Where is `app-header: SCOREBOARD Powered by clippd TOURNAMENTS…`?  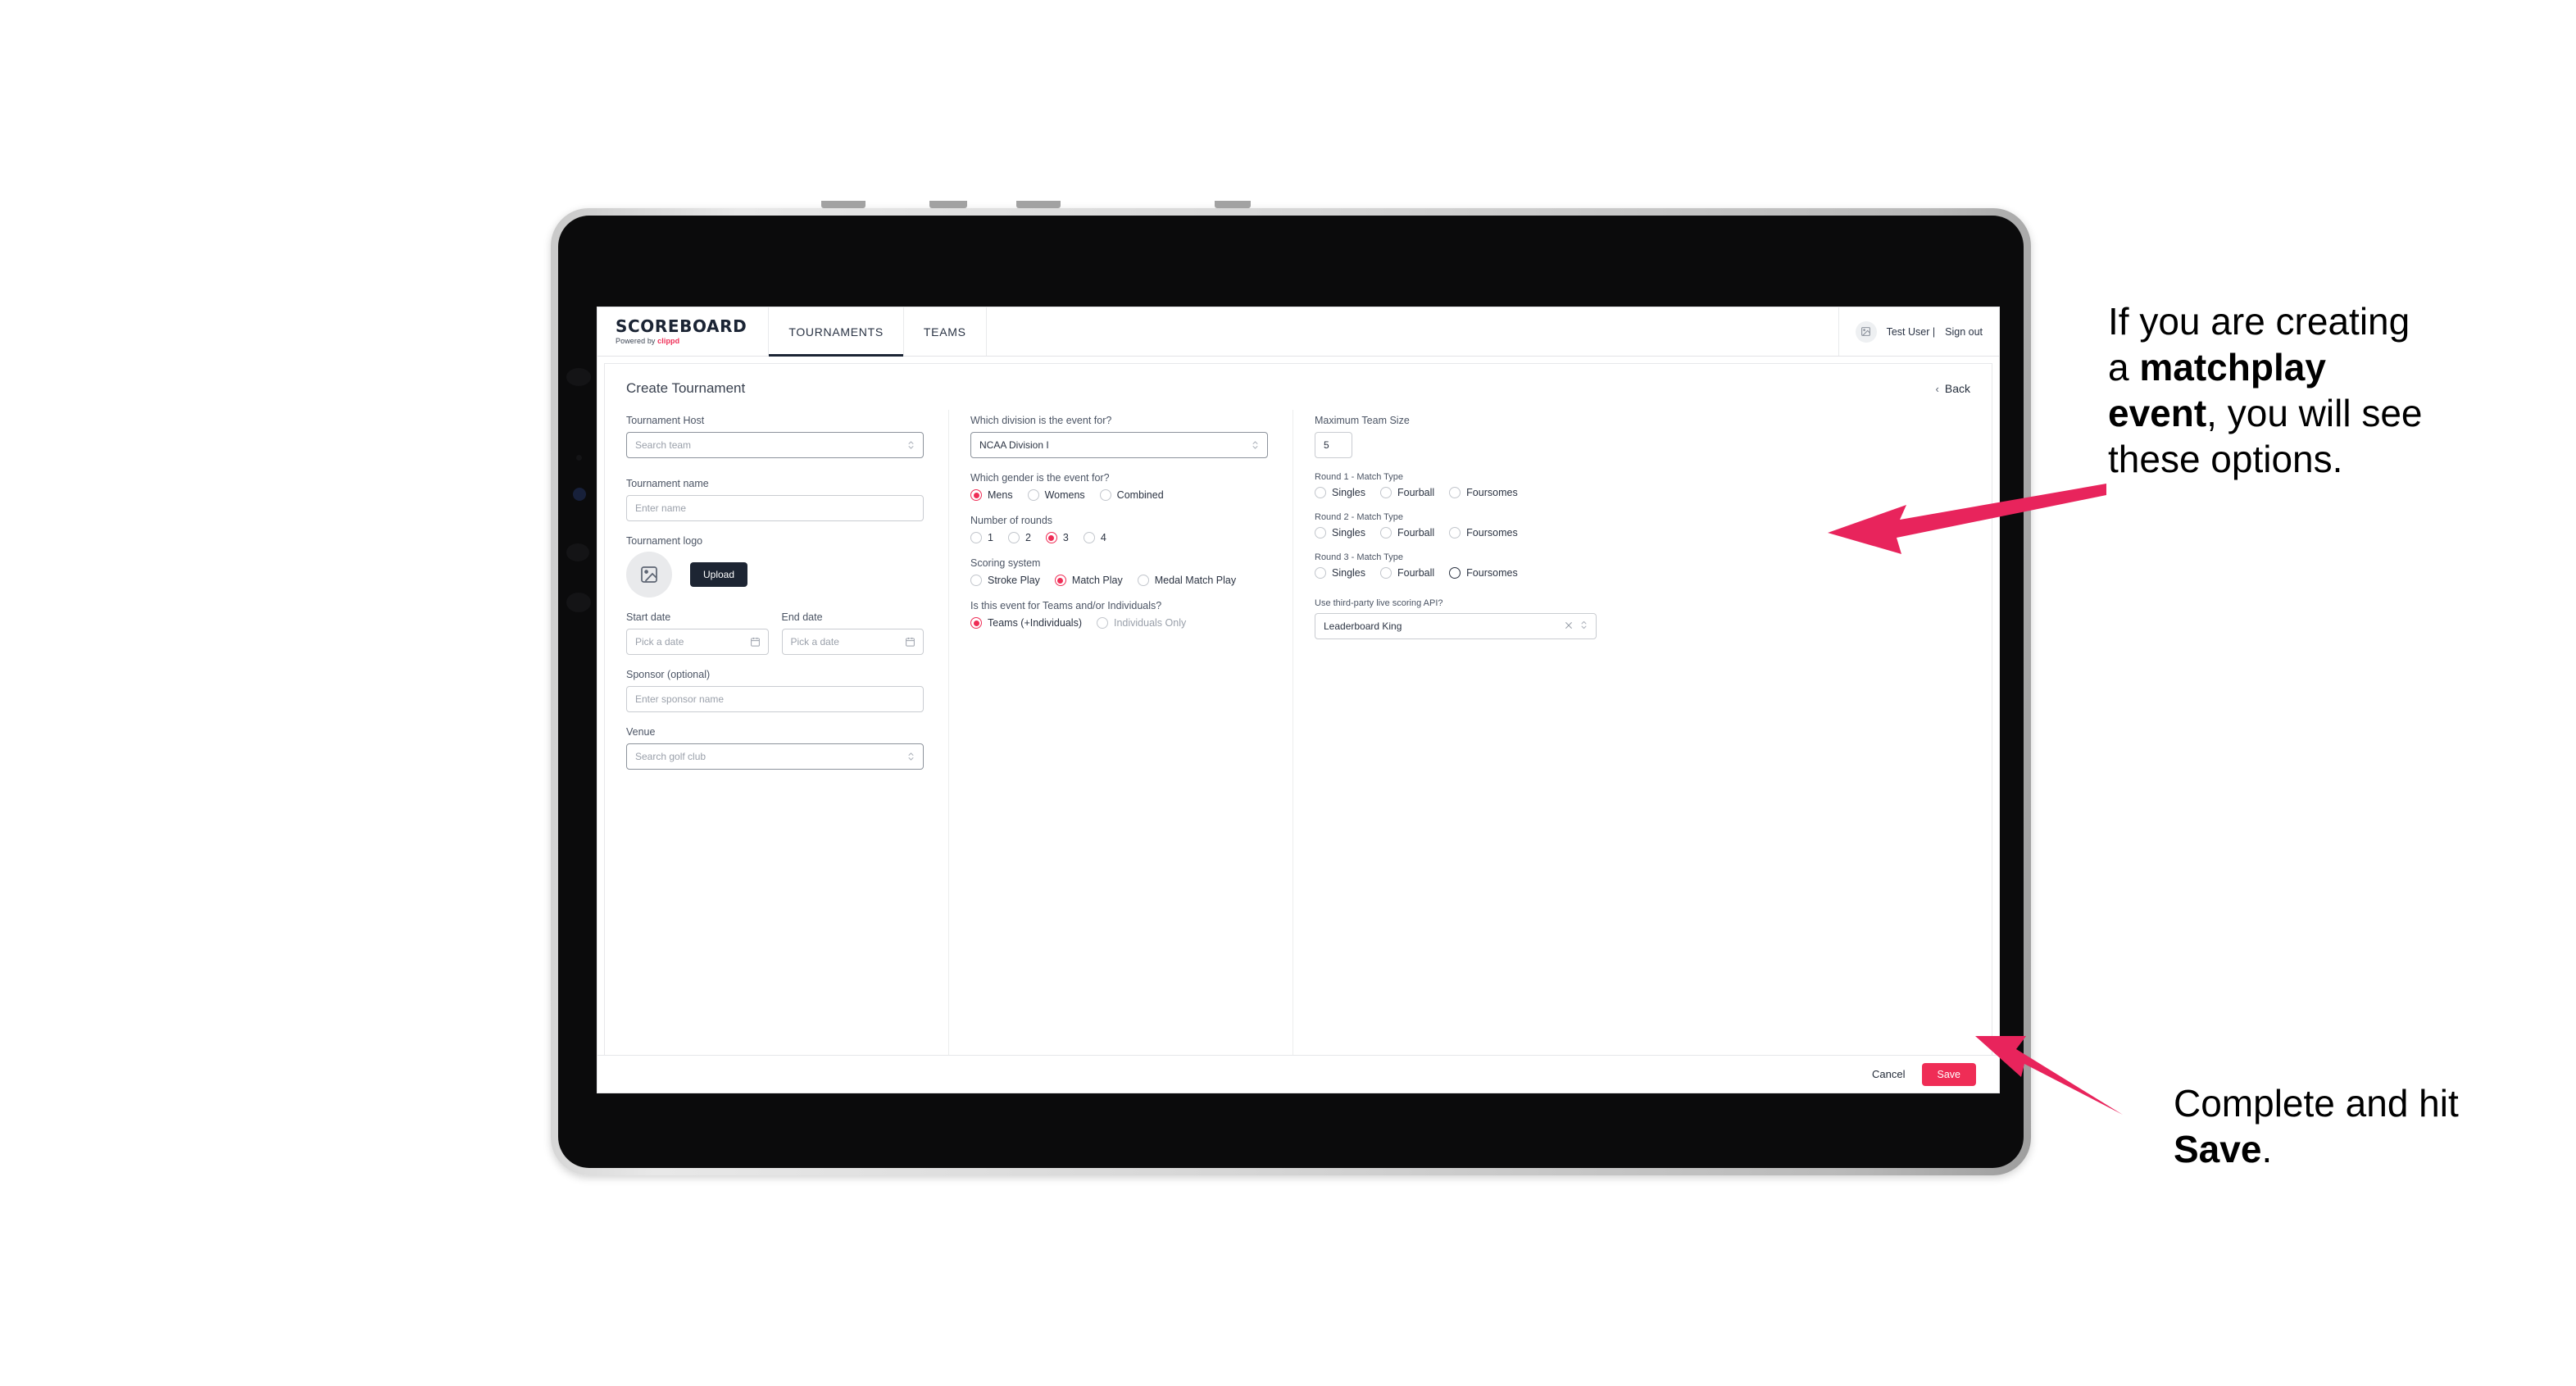
app-header: SCOREBOARD Powered by clippd TOURNAMENTS… is located at coordinates (1298, 332).